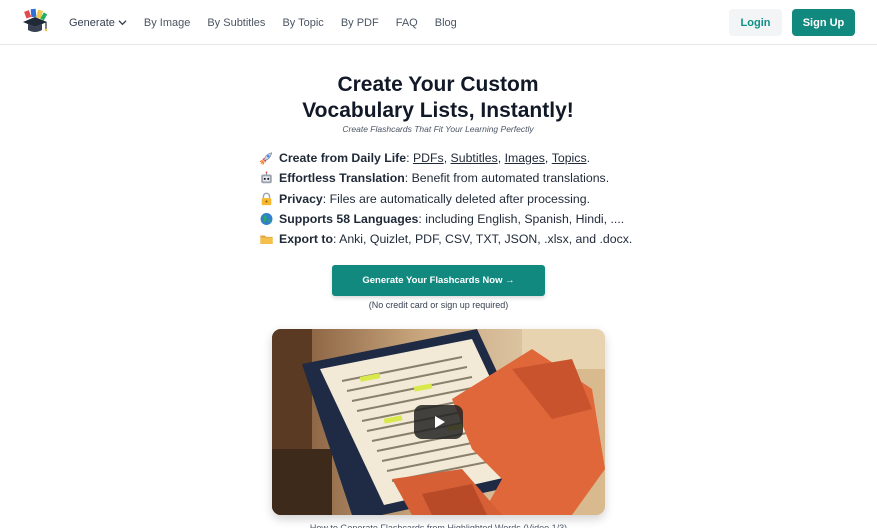 Image resolution: width=877 pixels, height=528 pixels. Describe the element at coordinates (266, 177) in the screenshot. I see `robot-icon` at that location.